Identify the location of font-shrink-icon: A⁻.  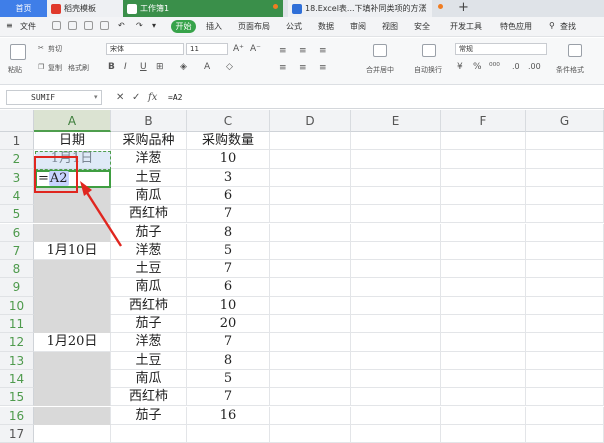
(255, 49).